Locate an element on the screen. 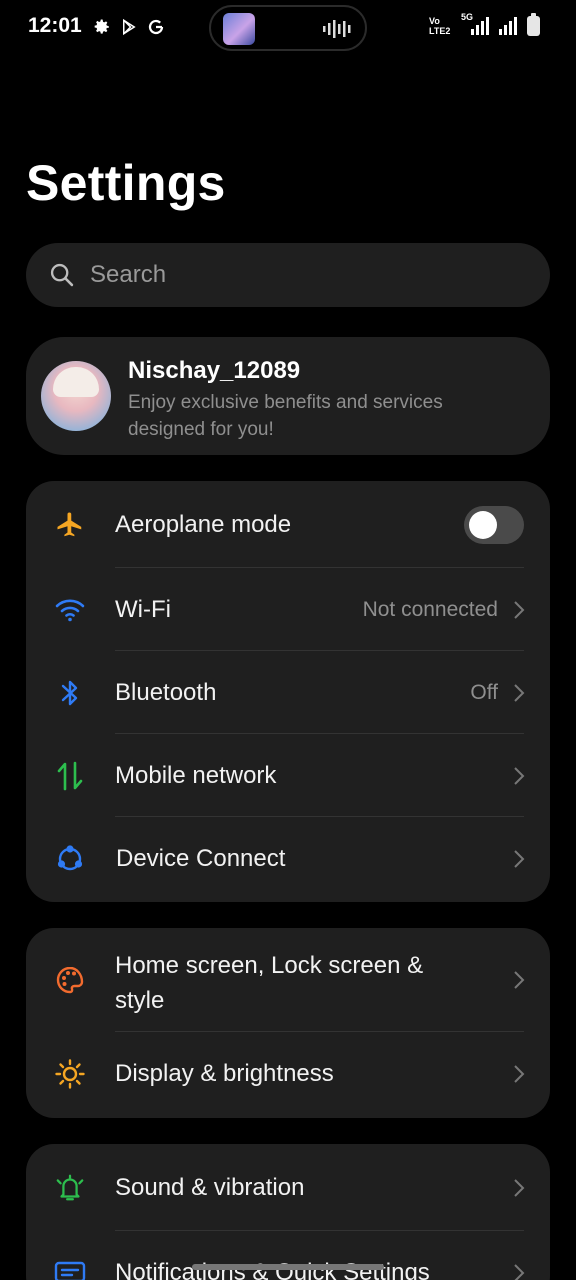  clock: 12:01 is located at coordinates (55, 25).